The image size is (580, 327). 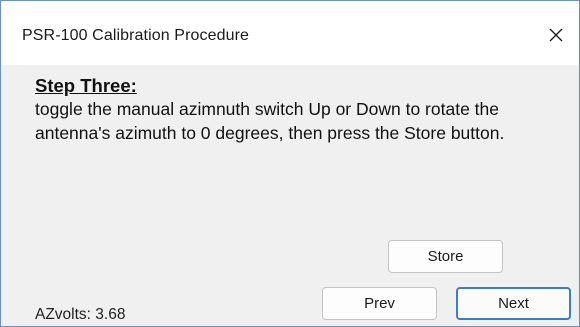 I want to click on azvolts-readout: AZvolts: 3.68, so click(x=80, y=314).